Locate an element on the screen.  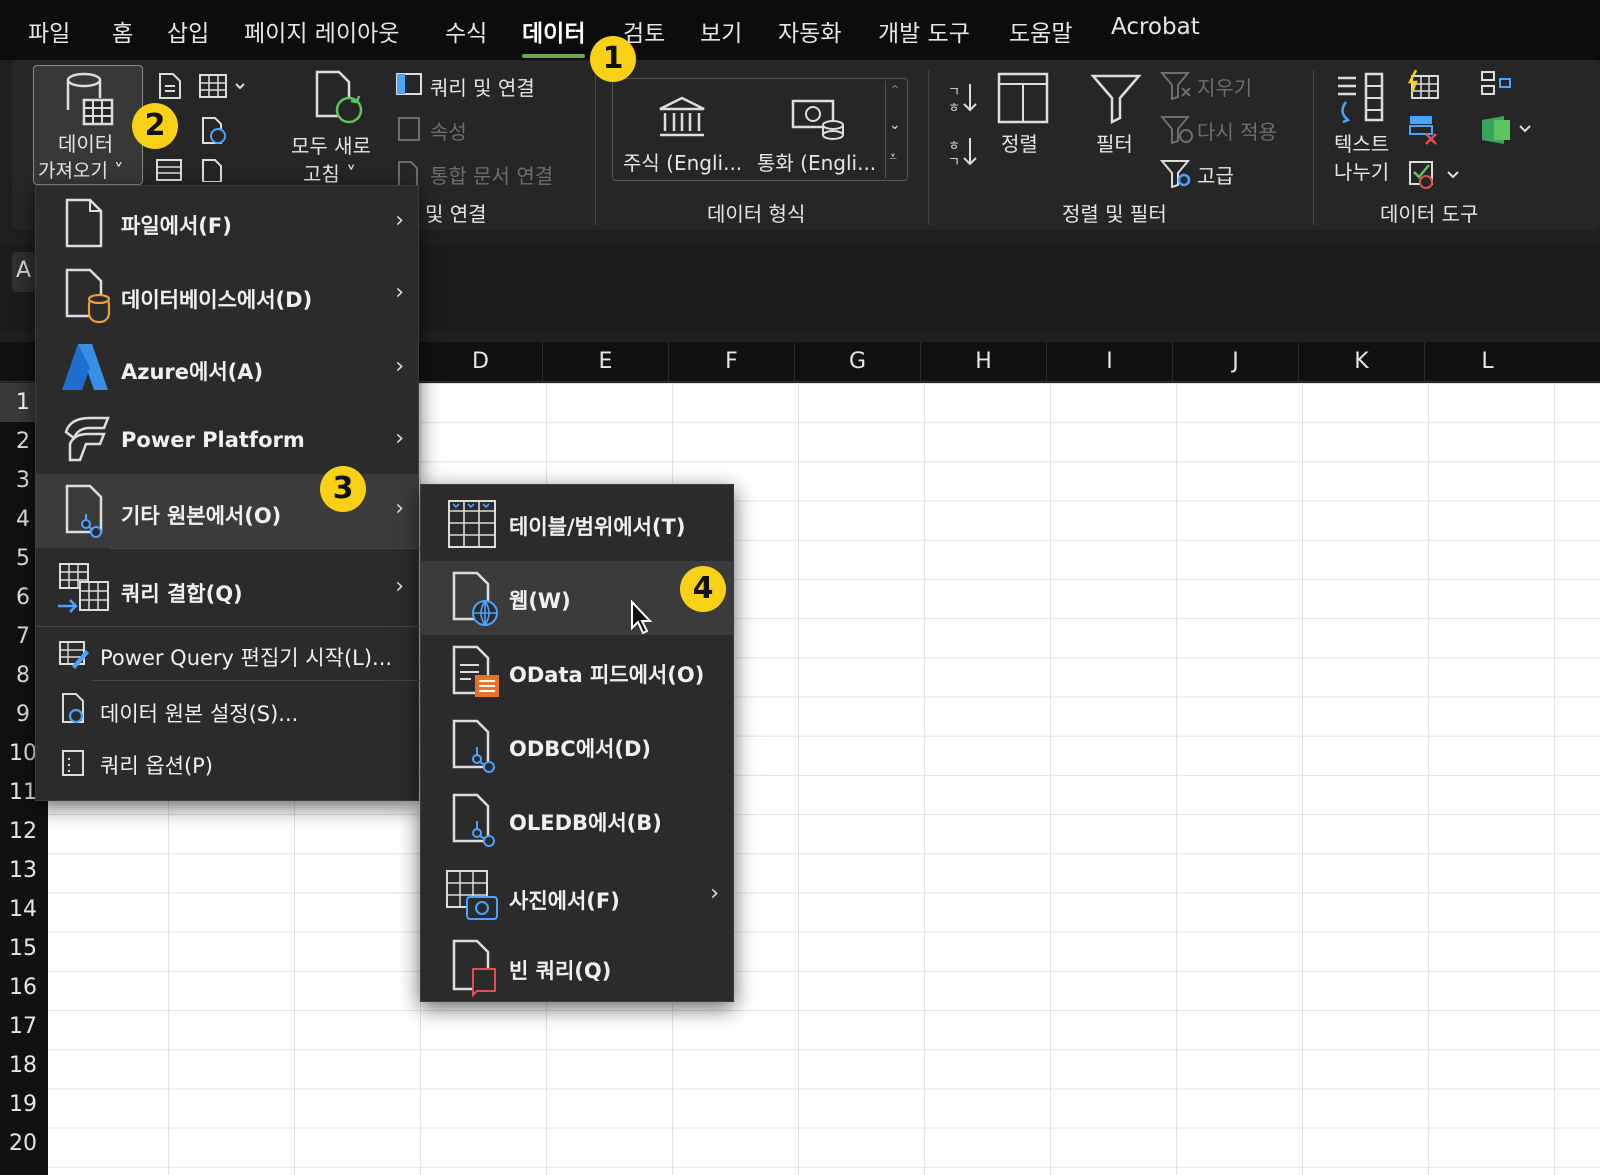
submenu-item-from-picture: 사진에서(F) › is located at coordinates (577, 895).